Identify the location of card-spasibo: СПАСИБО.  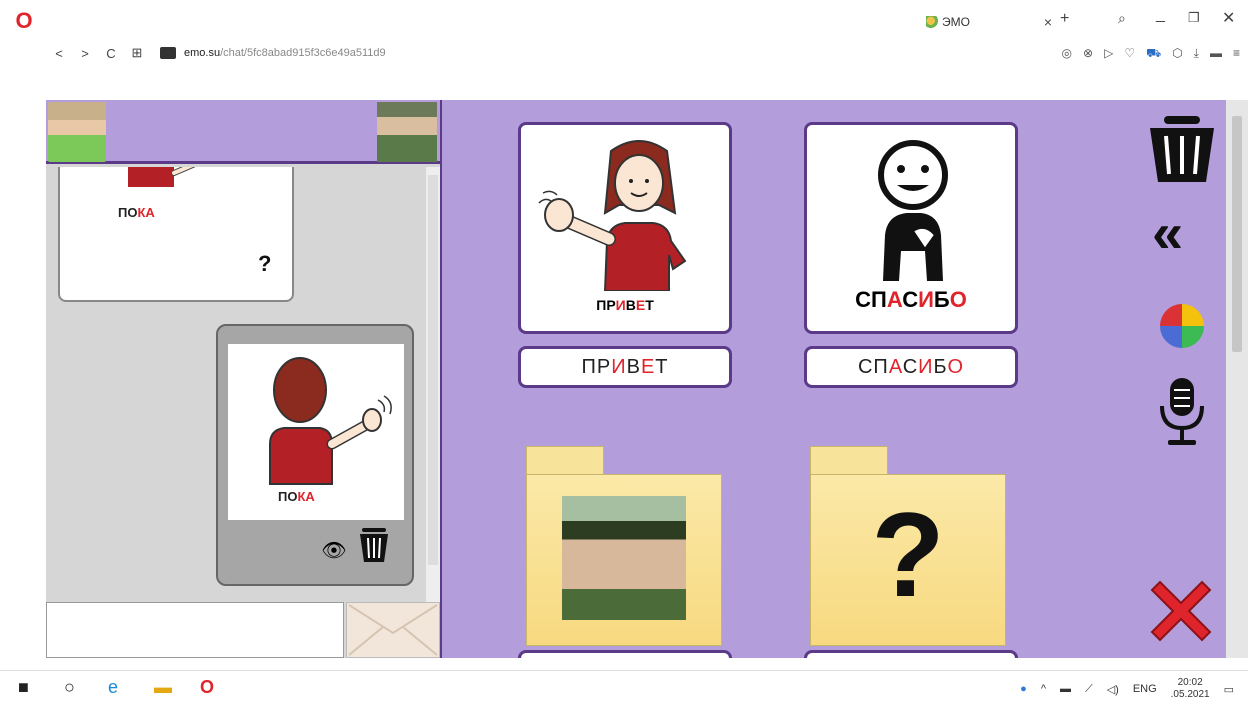
(911, 228).